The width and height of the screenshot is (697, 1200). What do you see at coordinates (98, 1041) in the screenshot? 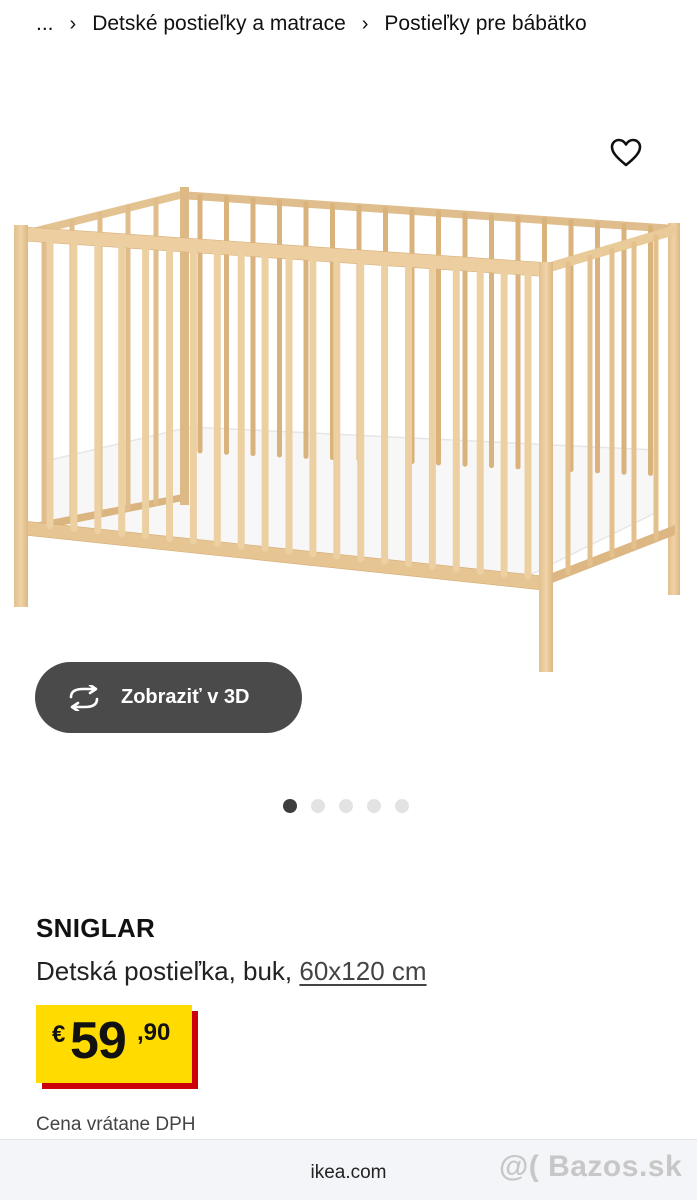
I see `price-integer: 59` at bounding box center [98, 1041].